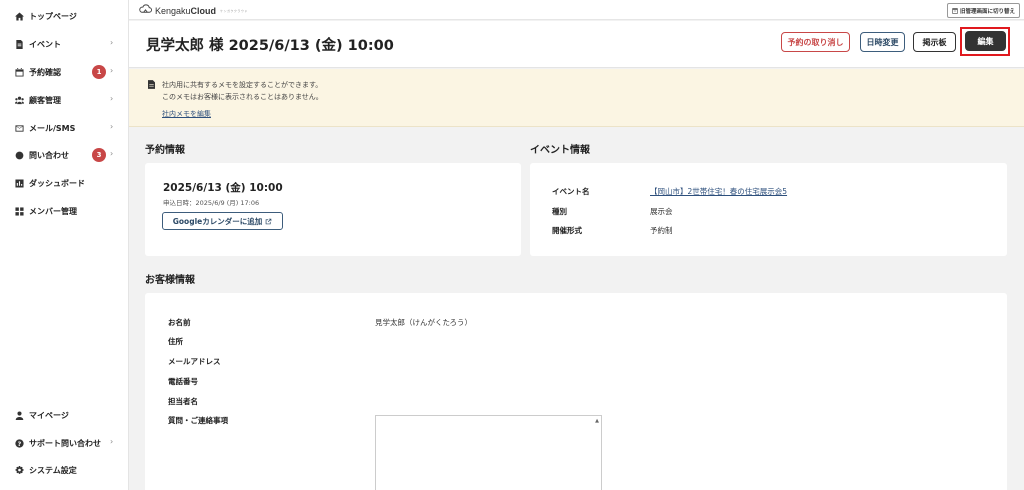 This screenshot has width=1024, height=490. I want to click on help-icon: ?, so click(19, 443).